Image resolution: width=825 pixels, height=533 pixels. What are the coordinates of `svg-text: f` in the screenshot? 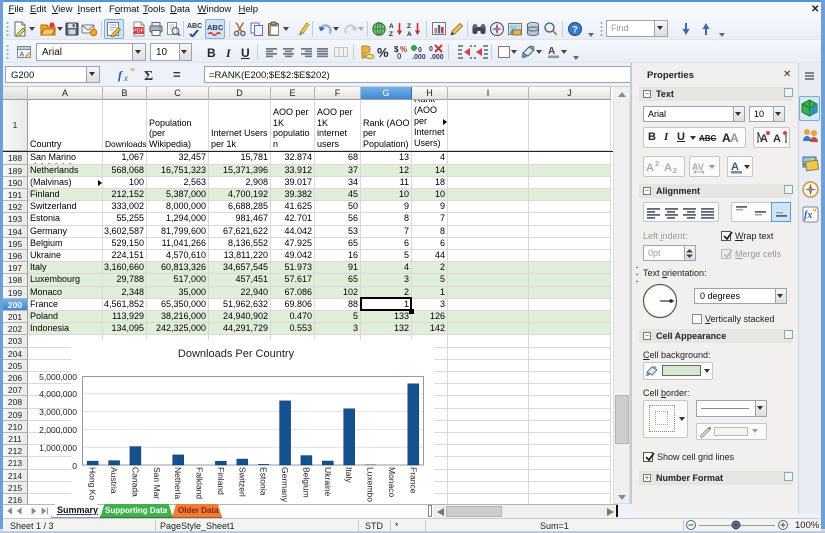 It's located at (120, 75).